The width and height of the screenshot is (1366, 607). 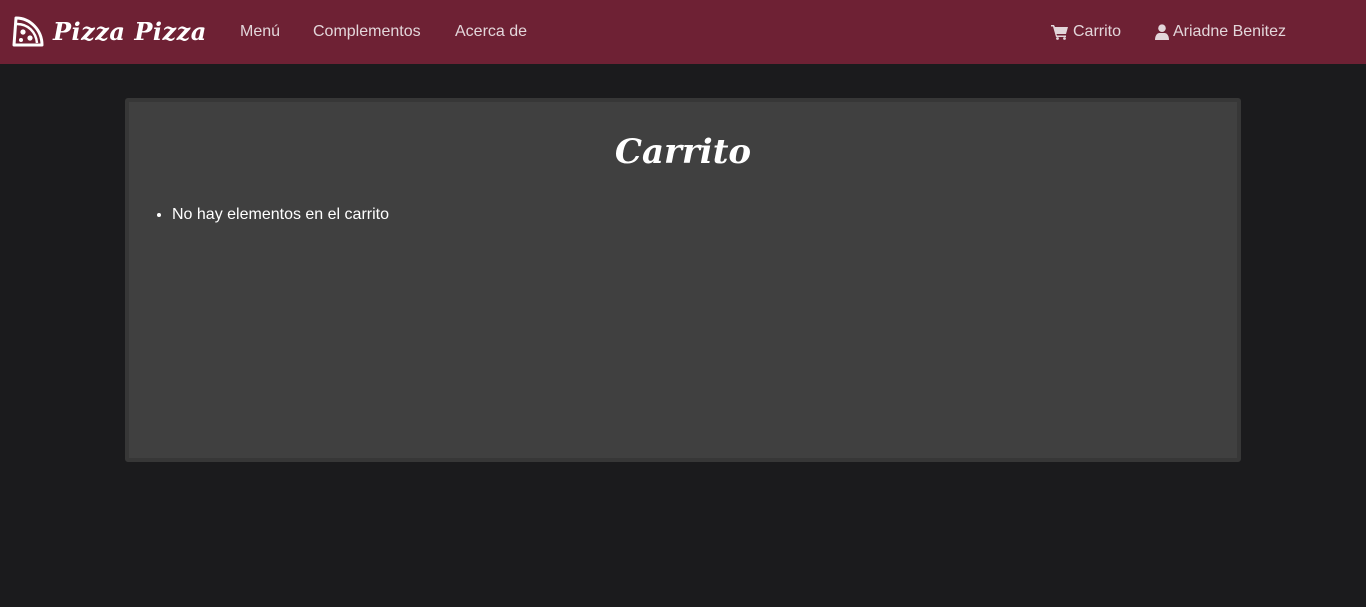 I want to click on shopping-cart-icon, so click(x=1059, y=32).